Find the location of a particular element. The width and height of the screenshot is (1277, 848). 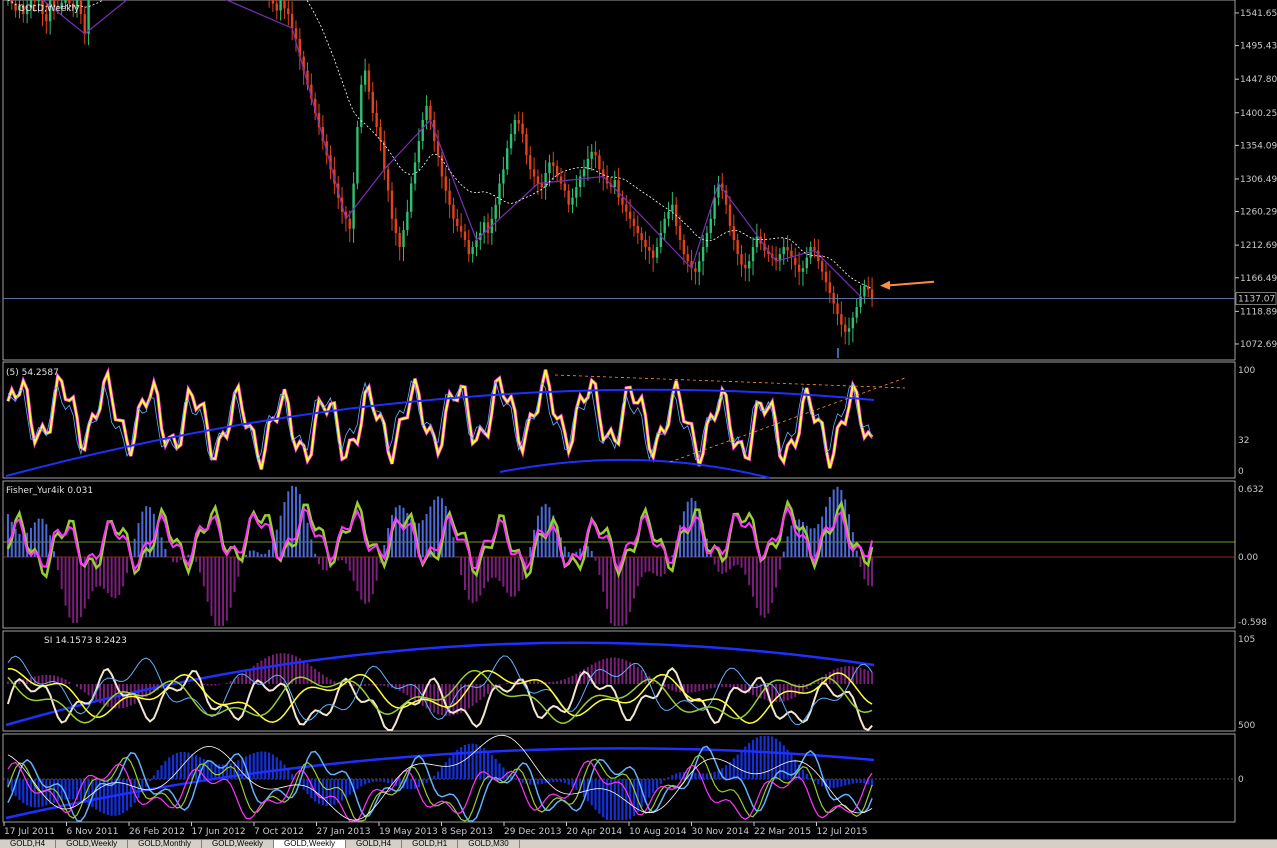

panel2-label: Fisher_Yur4ik 0.031 is located at coordinates (49, 491).